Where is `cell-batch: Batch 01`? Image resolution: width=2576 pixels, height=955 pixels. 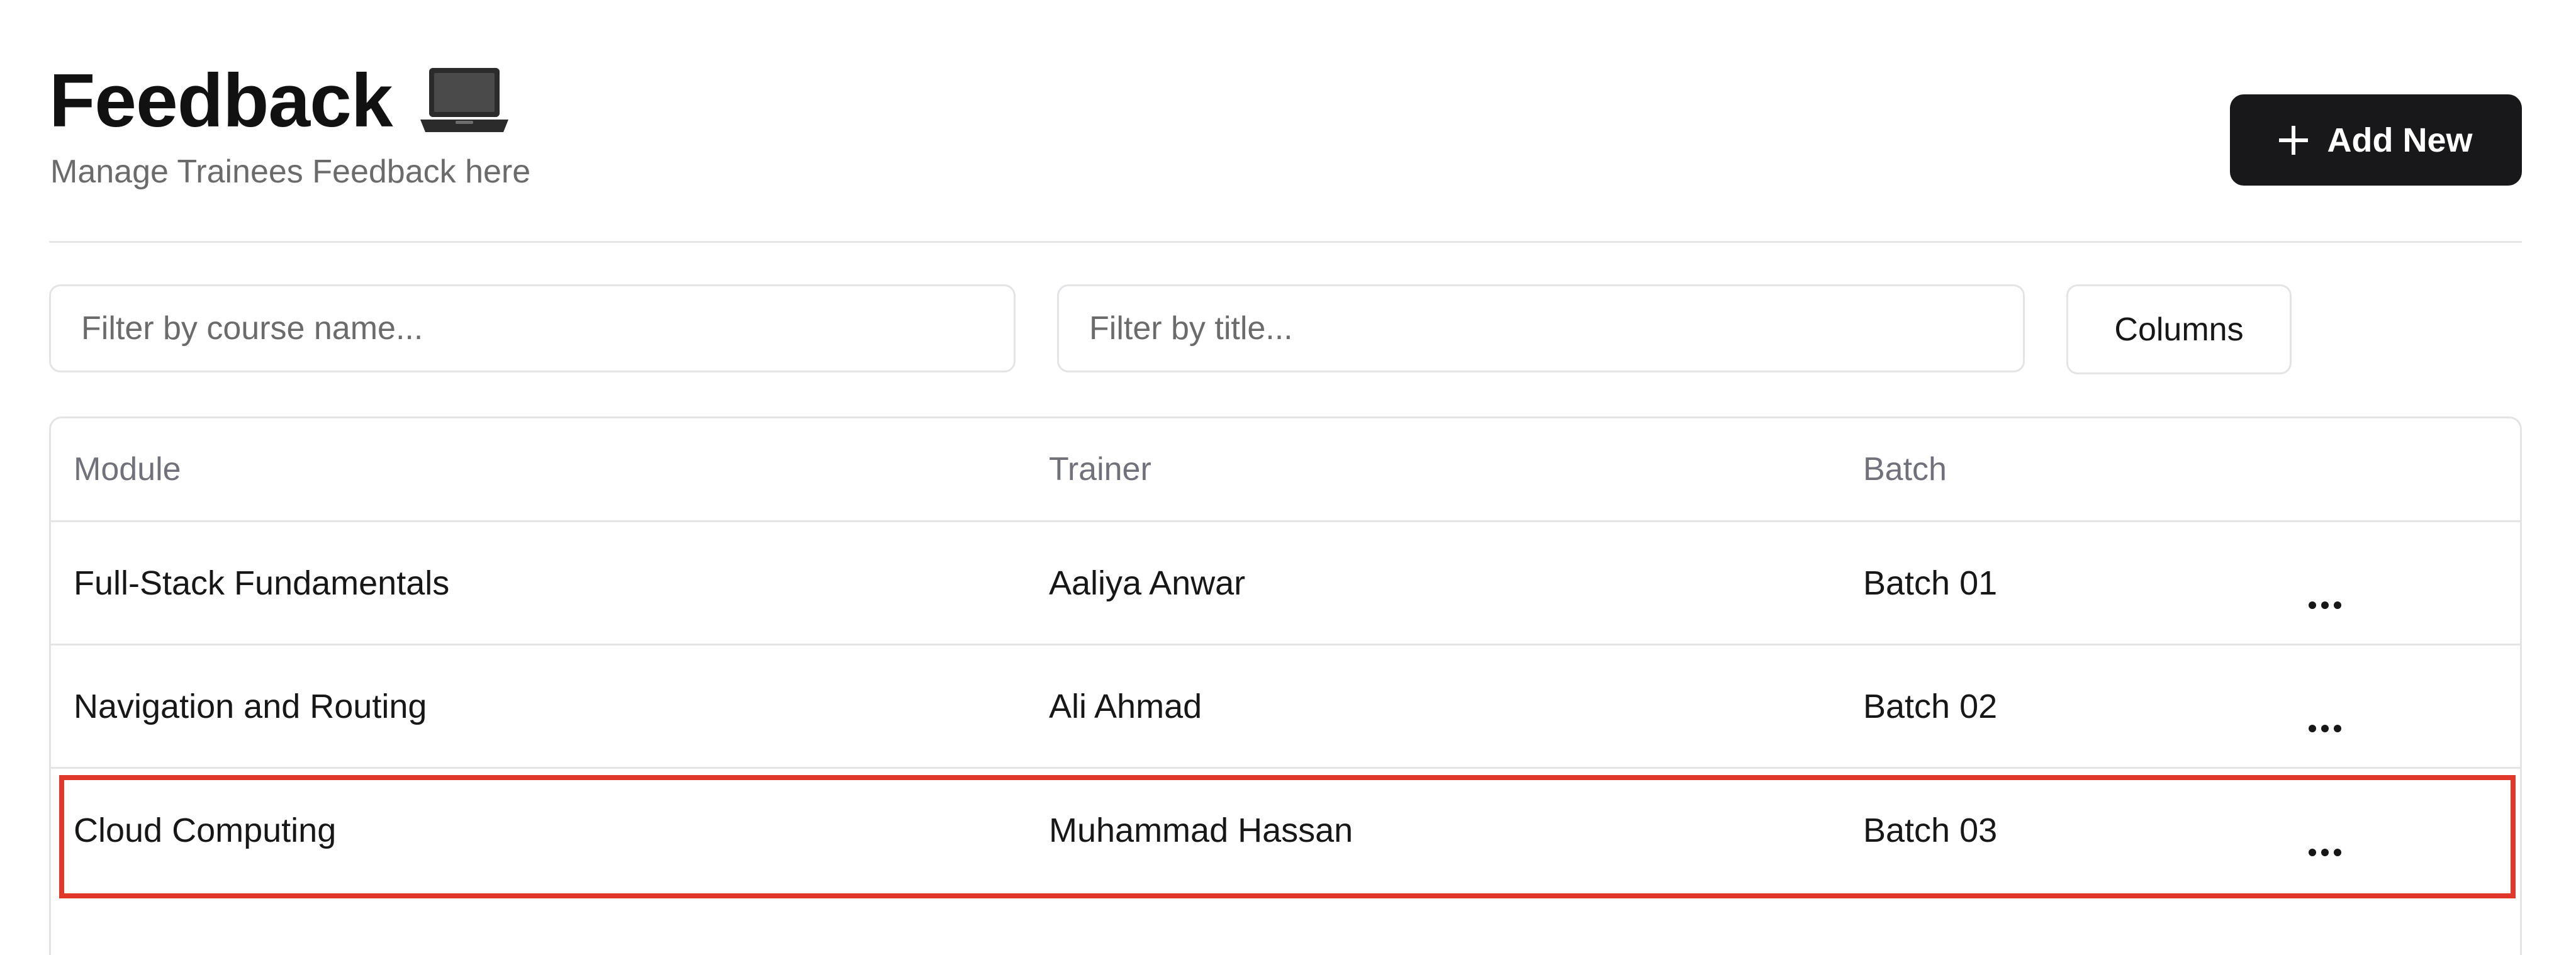 cell-batch: Batch 01 is located at coordinates (1930, 583).